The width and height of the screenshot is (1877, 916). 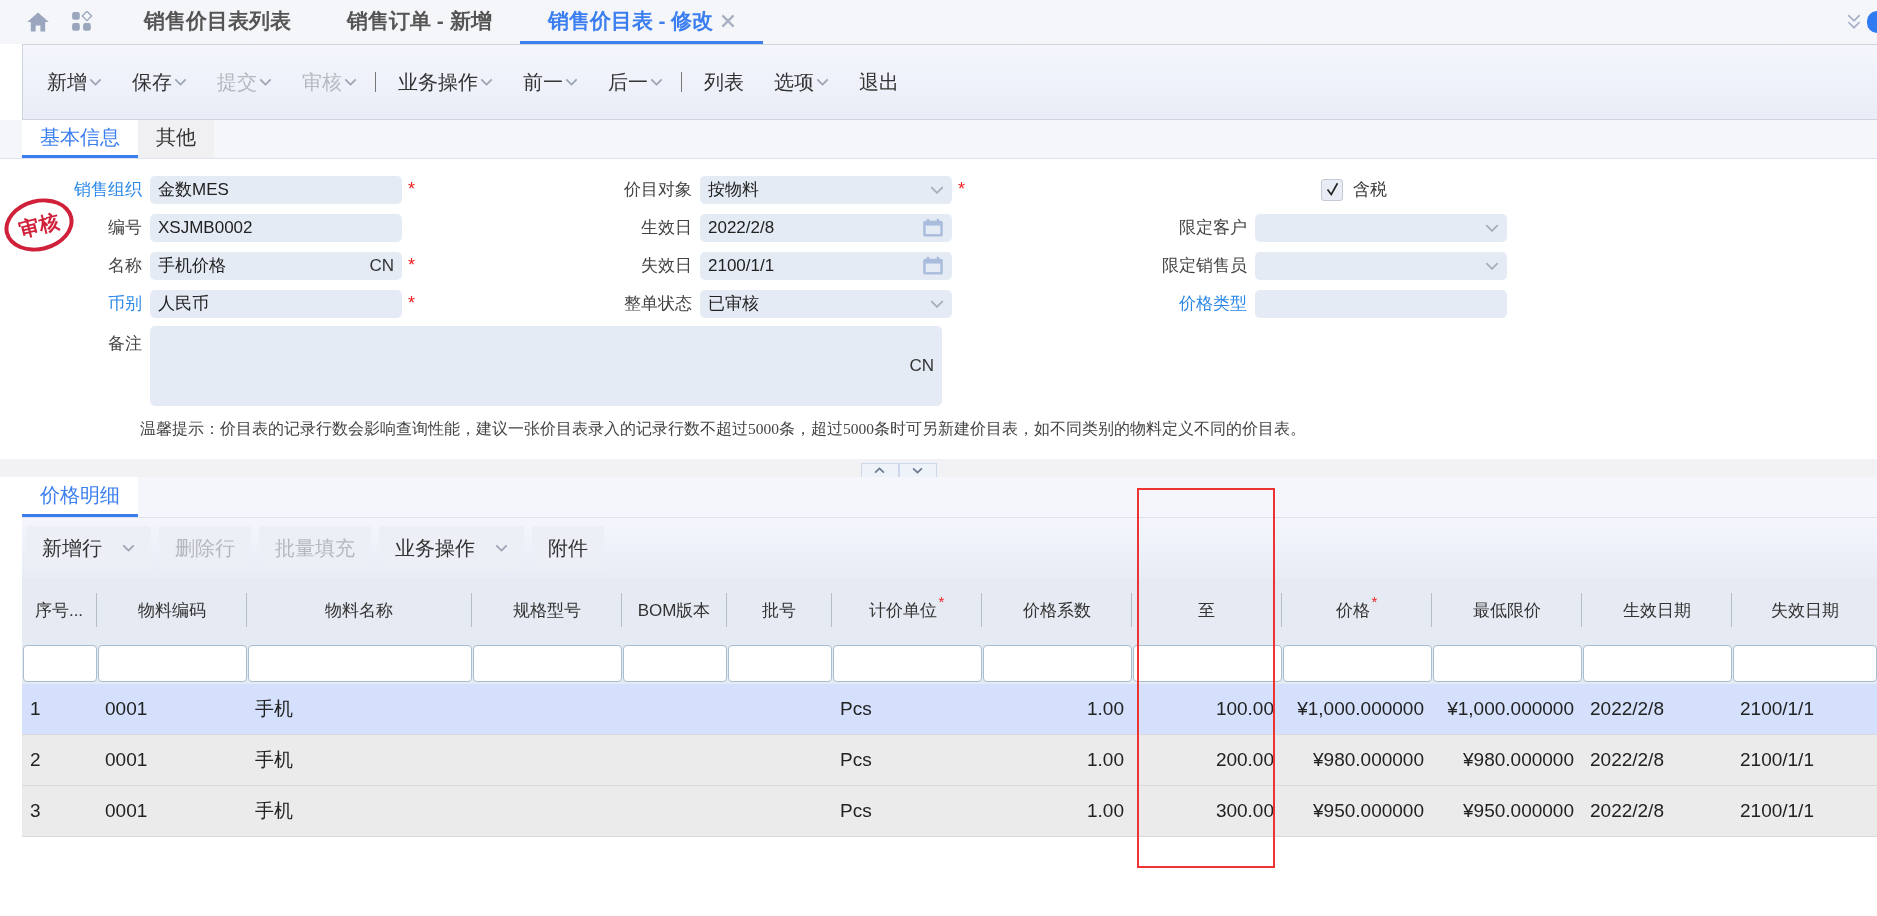 What do you see at coordinates (125, 228) in the screenshot?
I see `field-label: 编号` at bounding box center [125, 228].